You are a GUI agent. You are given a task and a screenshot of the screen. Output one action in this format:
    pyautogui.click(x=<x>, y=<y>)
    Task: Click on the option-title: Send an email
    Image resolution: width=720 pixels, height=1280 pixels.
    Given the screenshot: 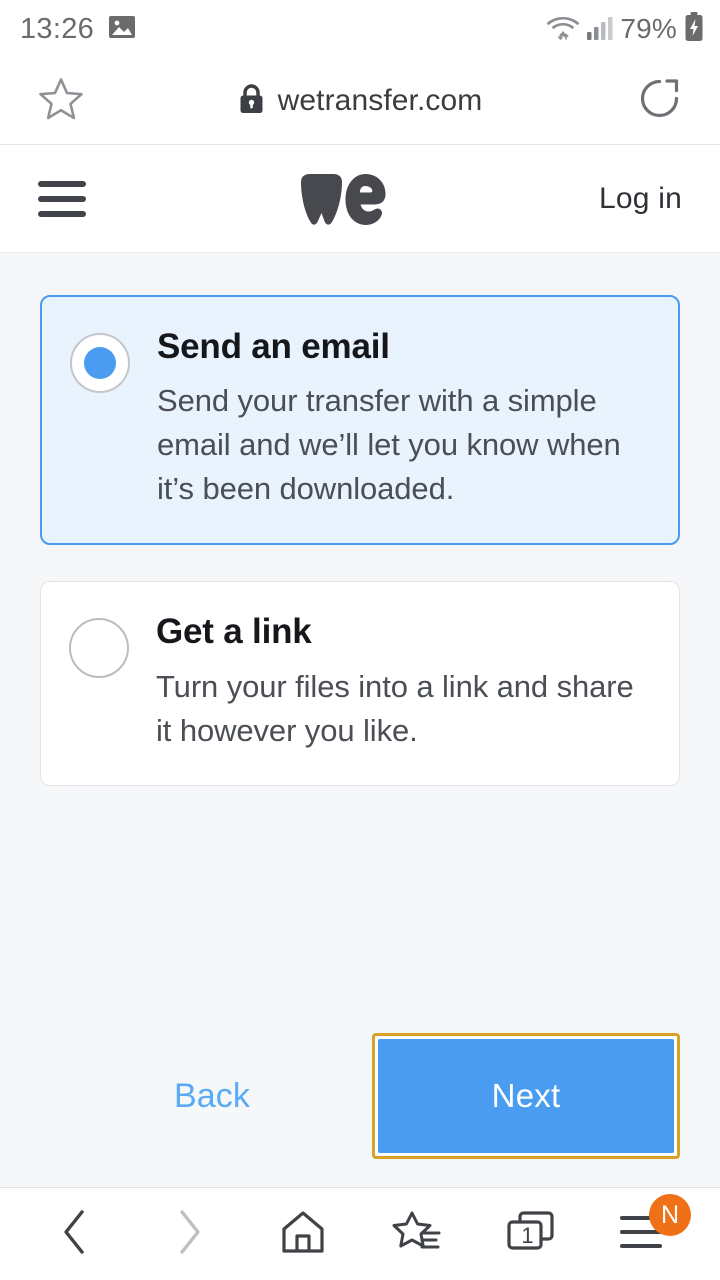 What is the action you would take?
    pyautogui.click(x=273, y=346)
    